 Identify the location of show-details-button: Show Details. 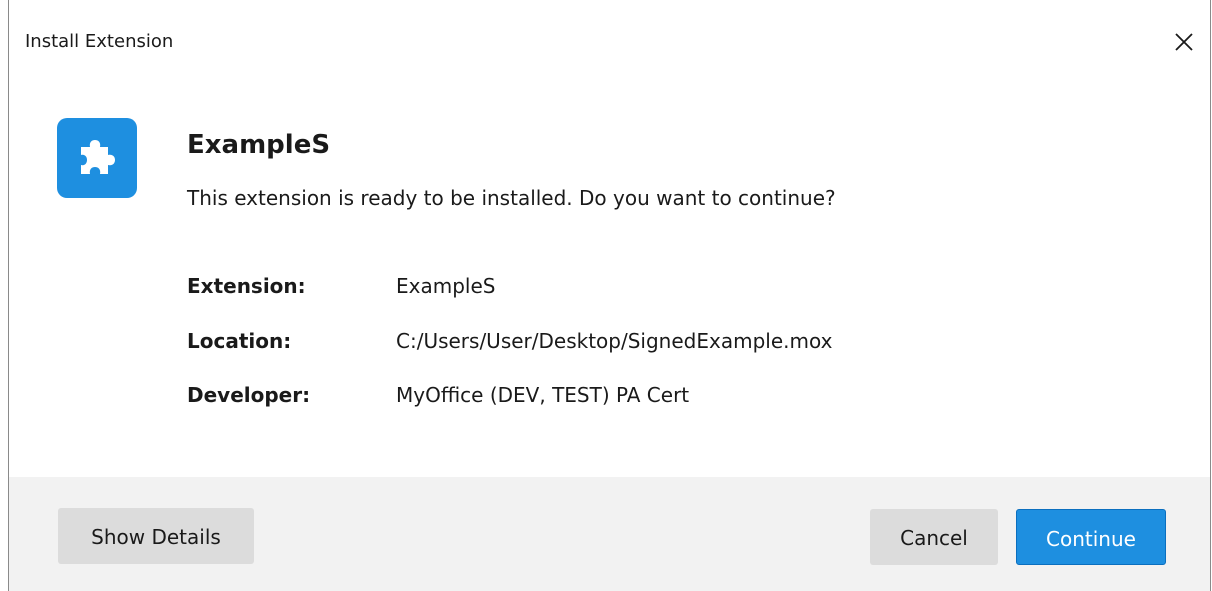
(156, 536).